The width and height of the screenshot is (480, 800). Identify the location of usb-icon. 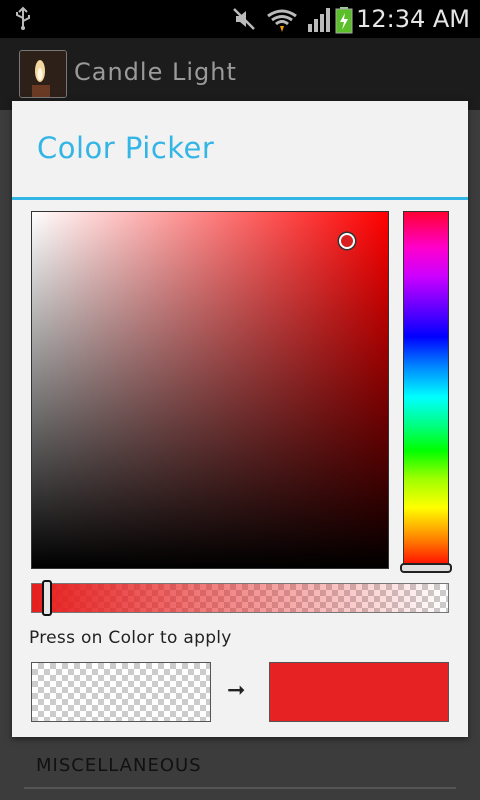
(23, 18).